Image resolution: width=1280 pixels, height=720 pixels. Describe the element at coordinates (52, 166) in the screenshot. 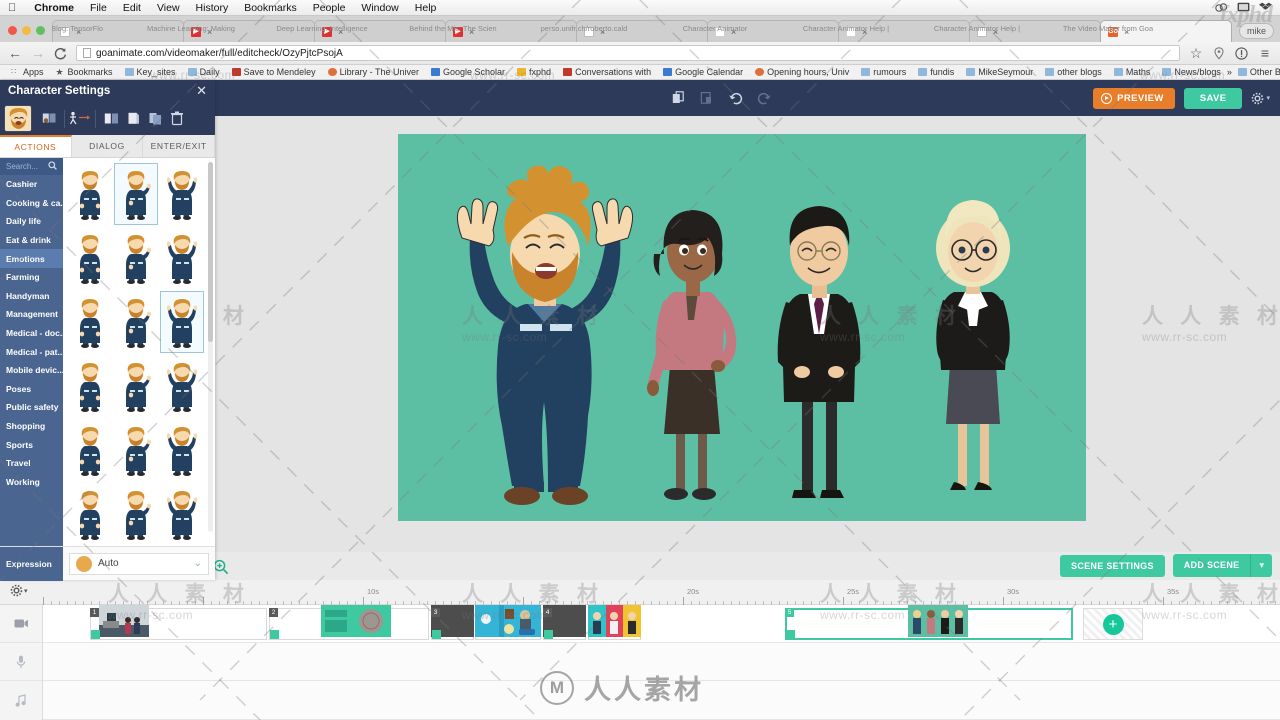

I see `magnifier-icon` at that location.